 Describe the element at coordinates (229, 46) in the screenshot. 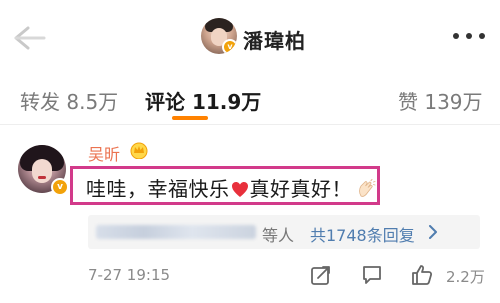

I see `verified-badge: v` at that location.